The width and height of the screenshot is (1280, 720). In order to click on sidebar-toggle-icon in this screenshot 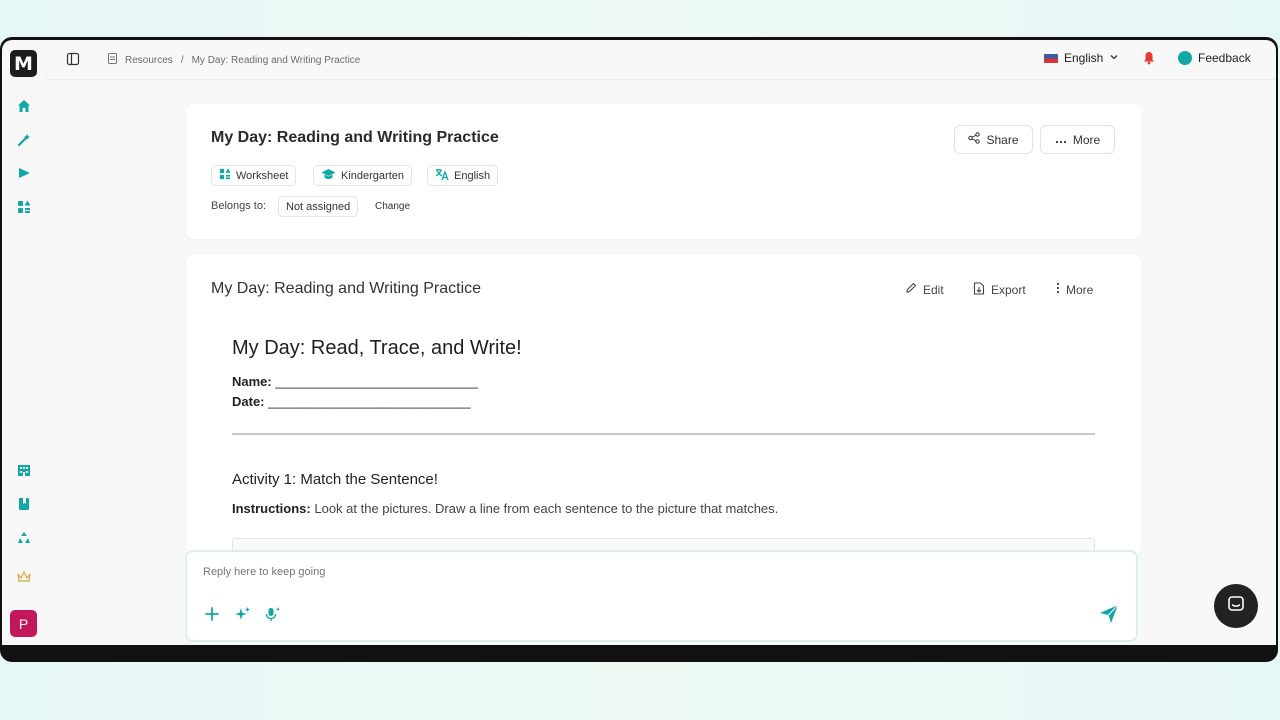, I will do `click(73, 59)`.